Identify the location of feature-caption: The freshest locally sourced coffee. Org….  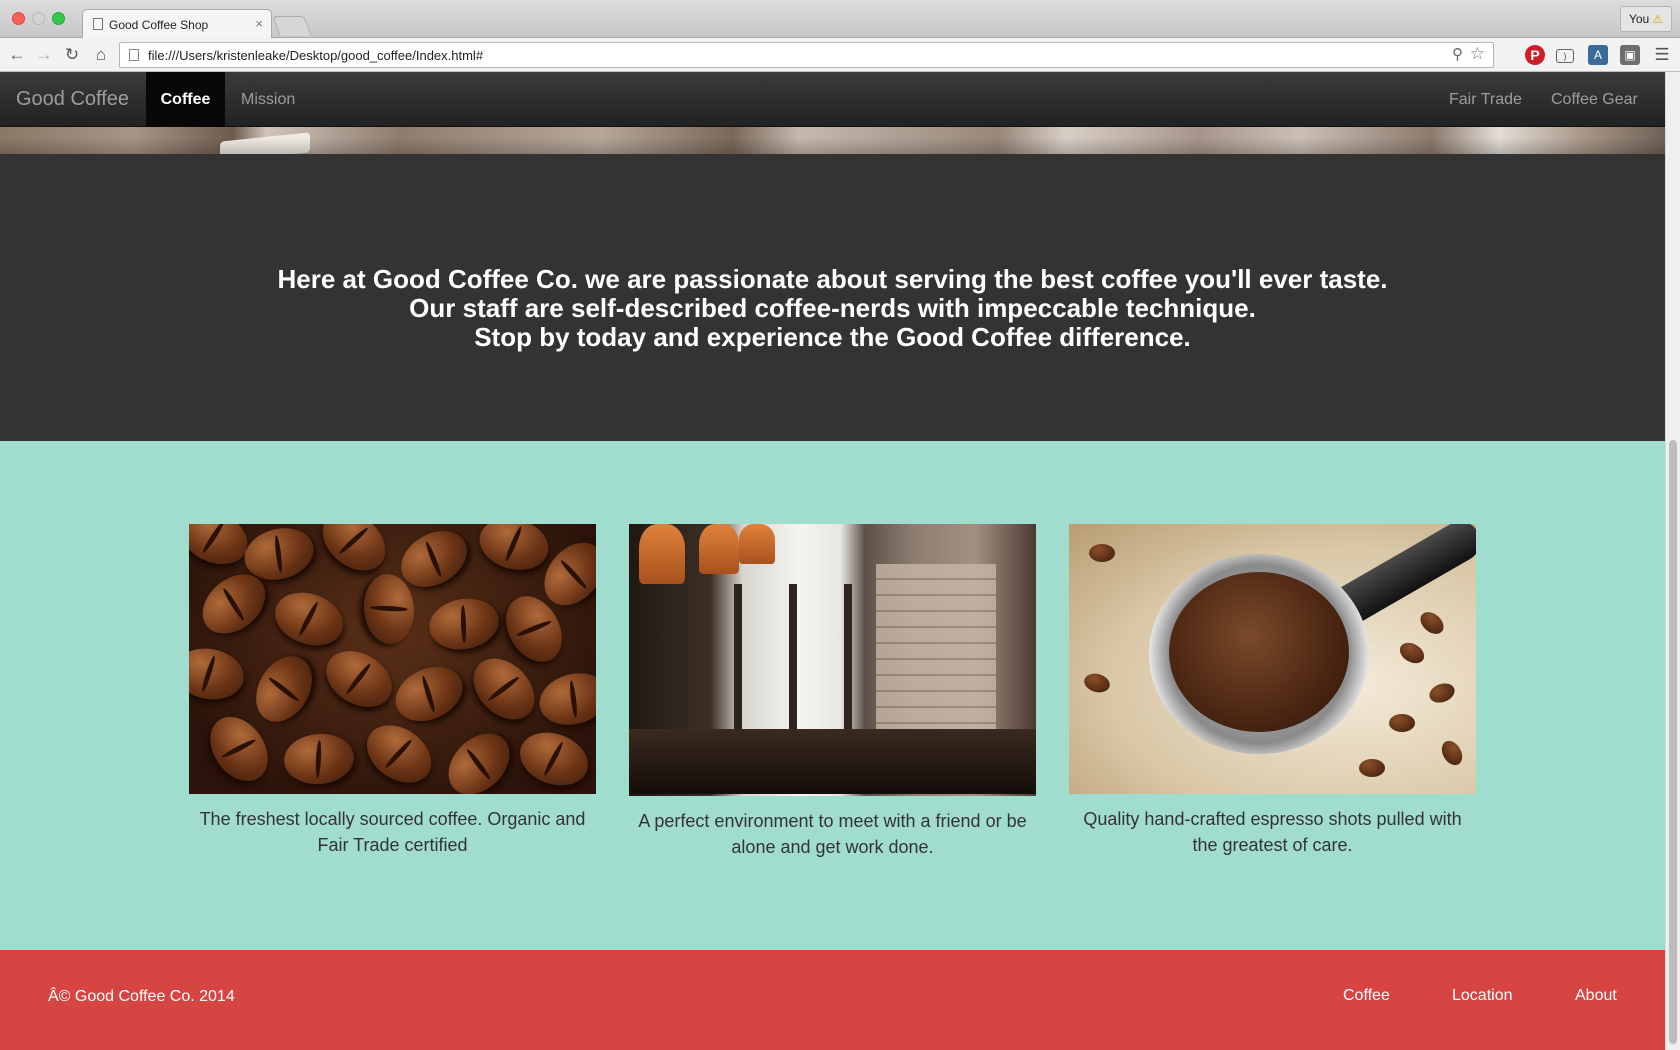
(392, 832).